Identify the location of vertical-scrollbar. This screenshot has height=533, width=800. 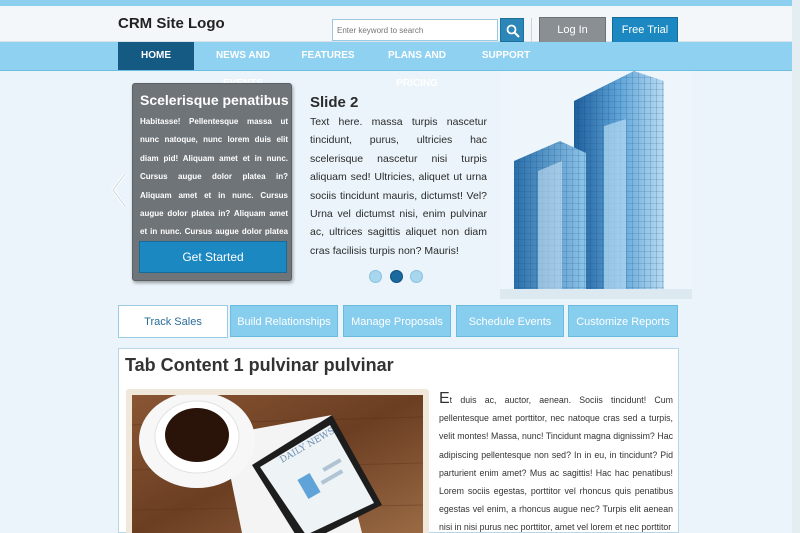
(796, 266).